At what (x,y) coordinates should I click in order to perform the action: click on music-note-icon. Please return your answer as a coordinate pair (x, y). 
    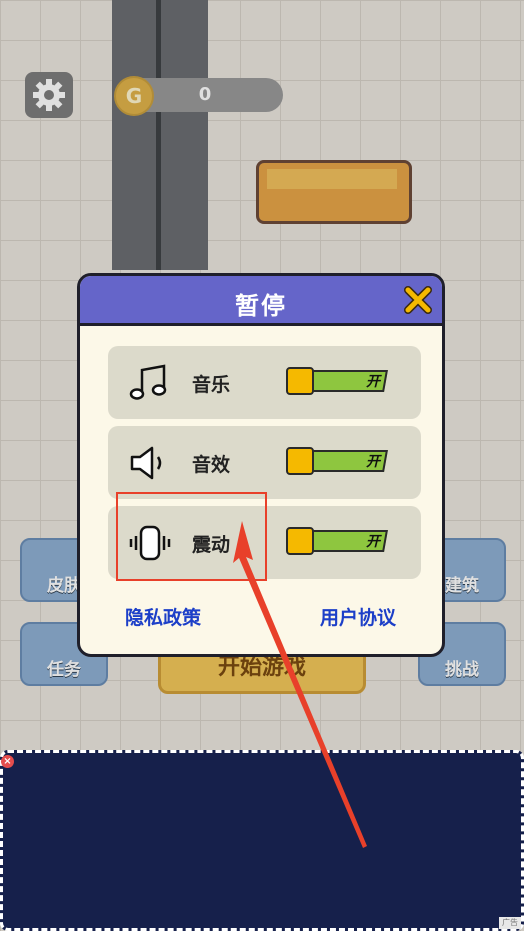
    Looking at the image, I should click on (150, 383).